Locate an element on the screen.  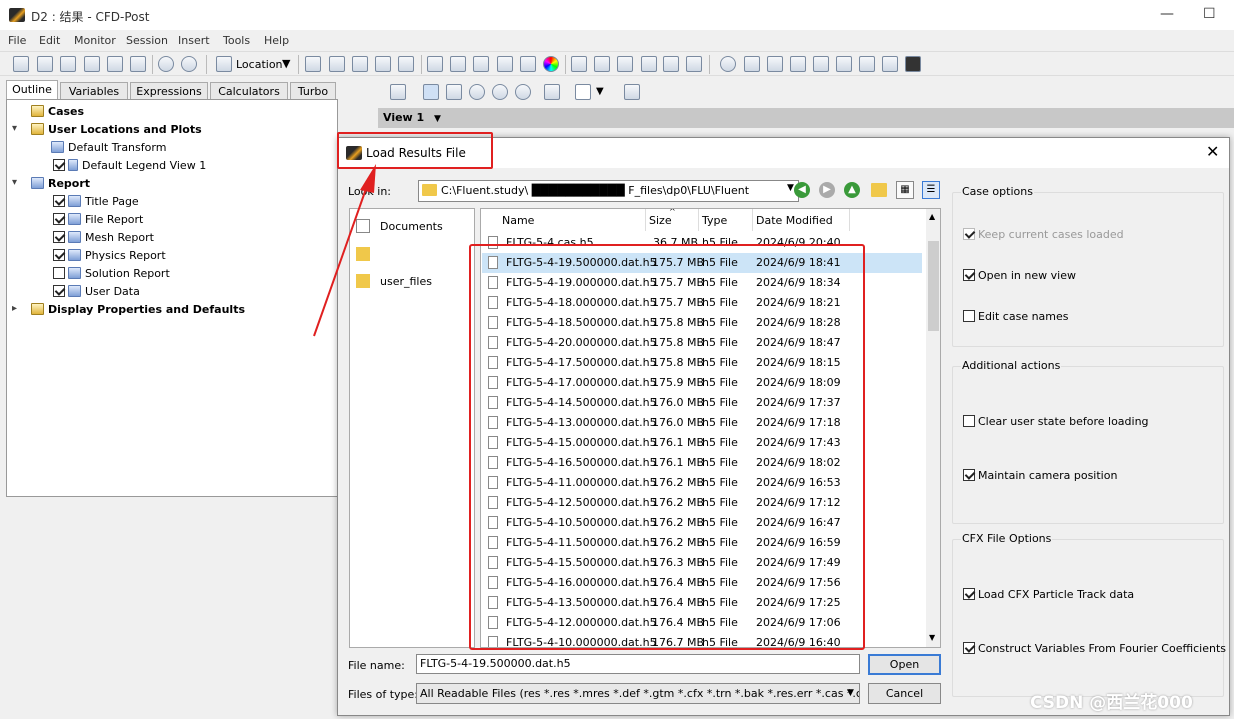
clear-user-state-checkbox: Clear user state before loading is located at coordinates (1056, 421).